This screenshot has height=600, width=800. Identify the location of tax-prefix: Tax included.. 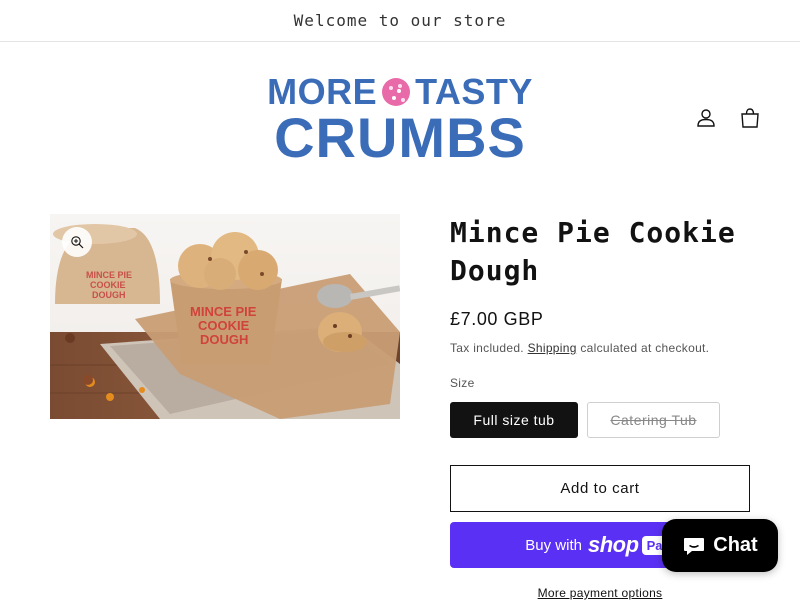
(487, 348).